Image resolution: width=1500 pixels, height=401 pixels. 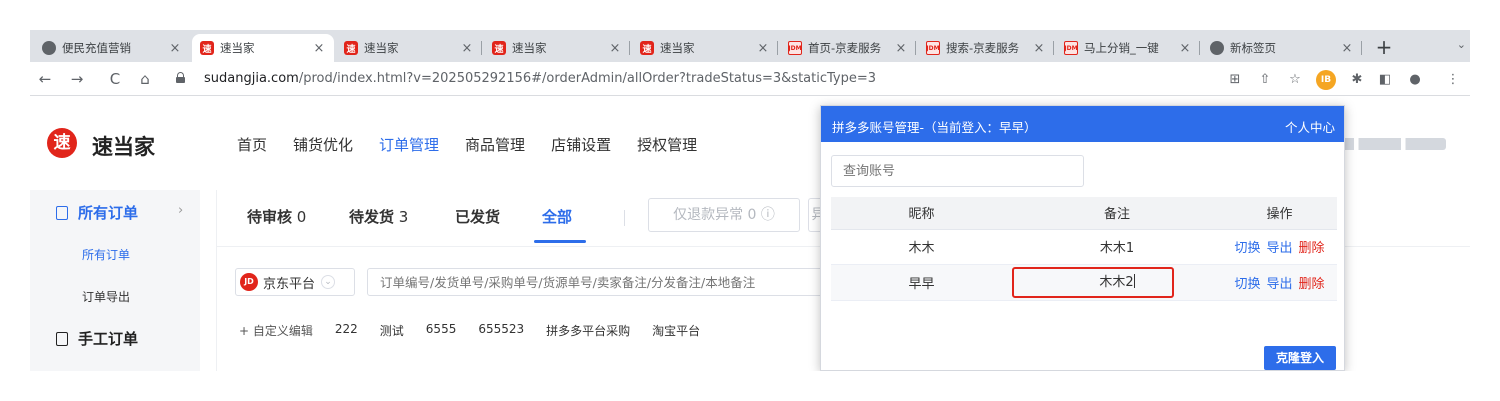 I want to click on popup-header: 拼多多账号管理-（当前登入：早早） 个人中心, so click(x=1082, y=124).